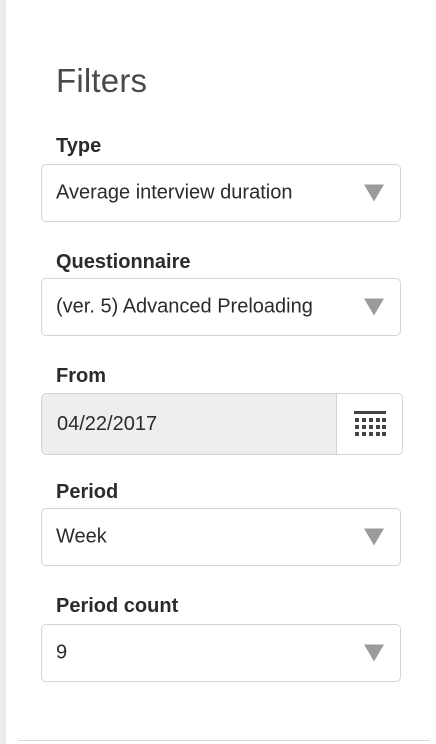 The width and height of the screenshot is (436, 744). I want to click on period-count-selected-value: 9, so click(62, 652).